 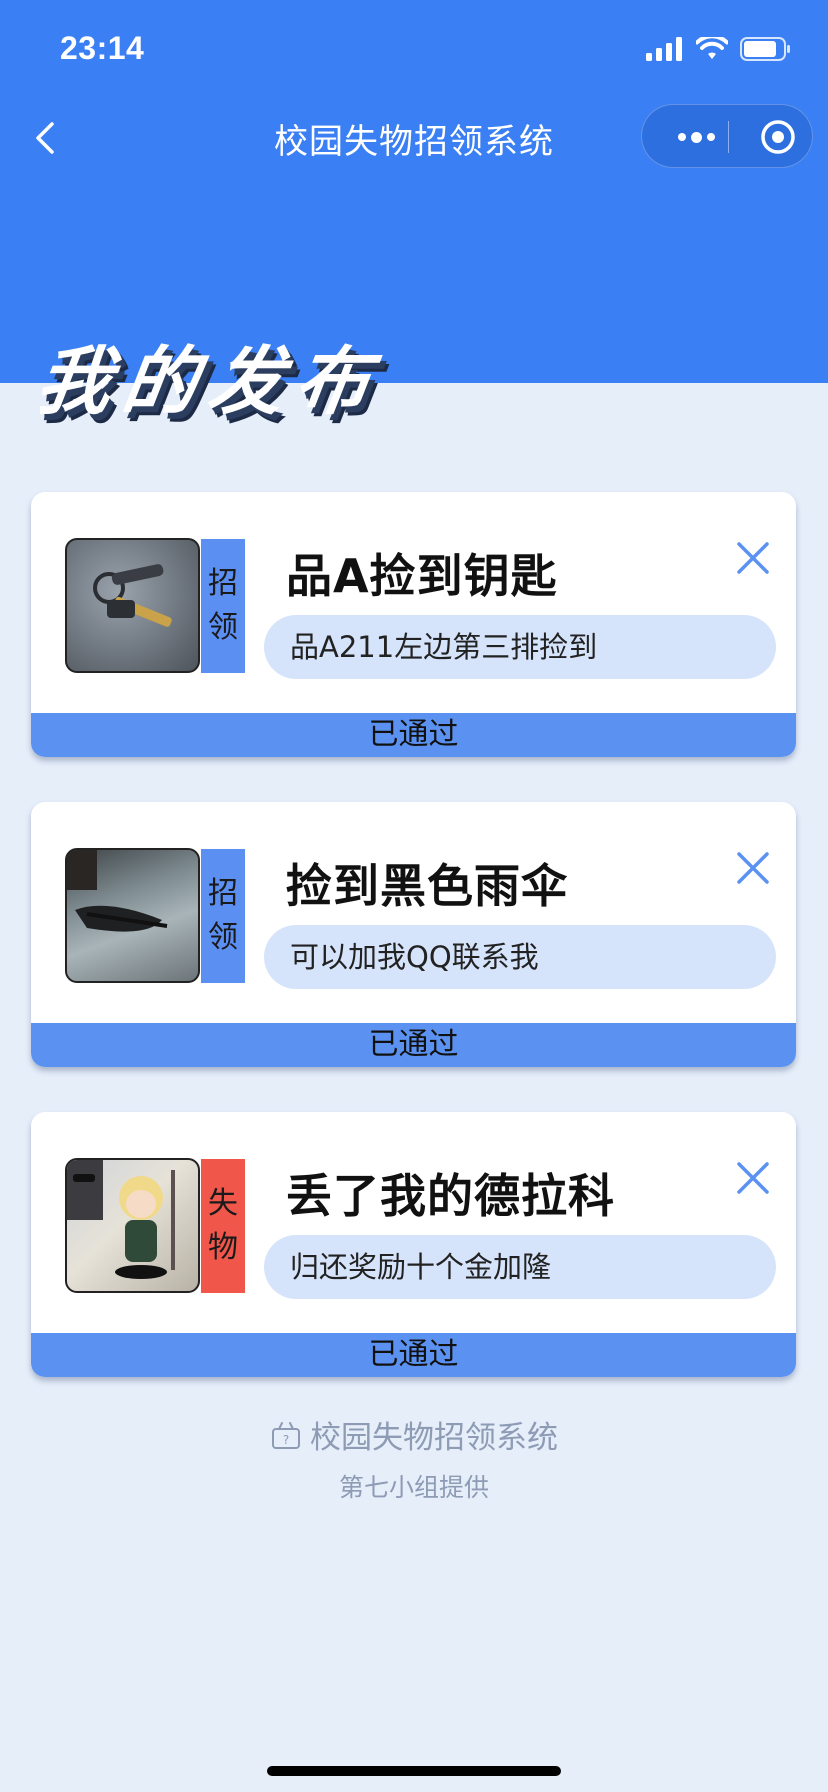 What do you see at coordinates (765, 49) in the screenshot?
I see `battery-icon` at bounding box center [765, 49].